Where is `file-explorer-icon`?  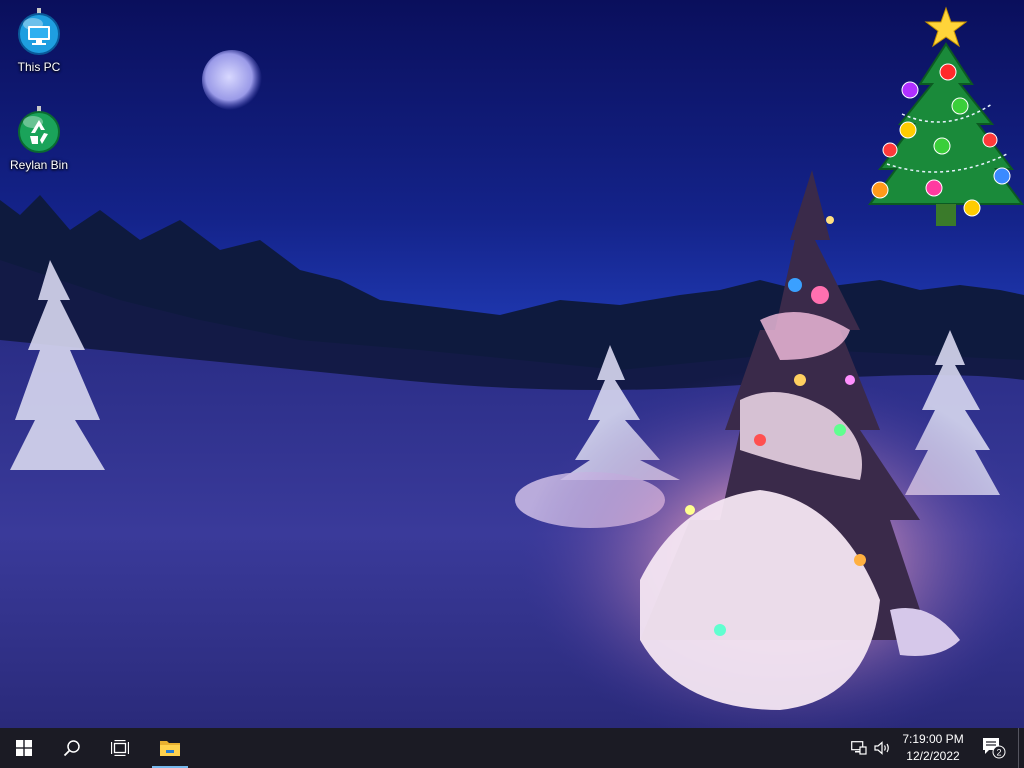 file-explorer-icon is located at coordinates (170, 748).